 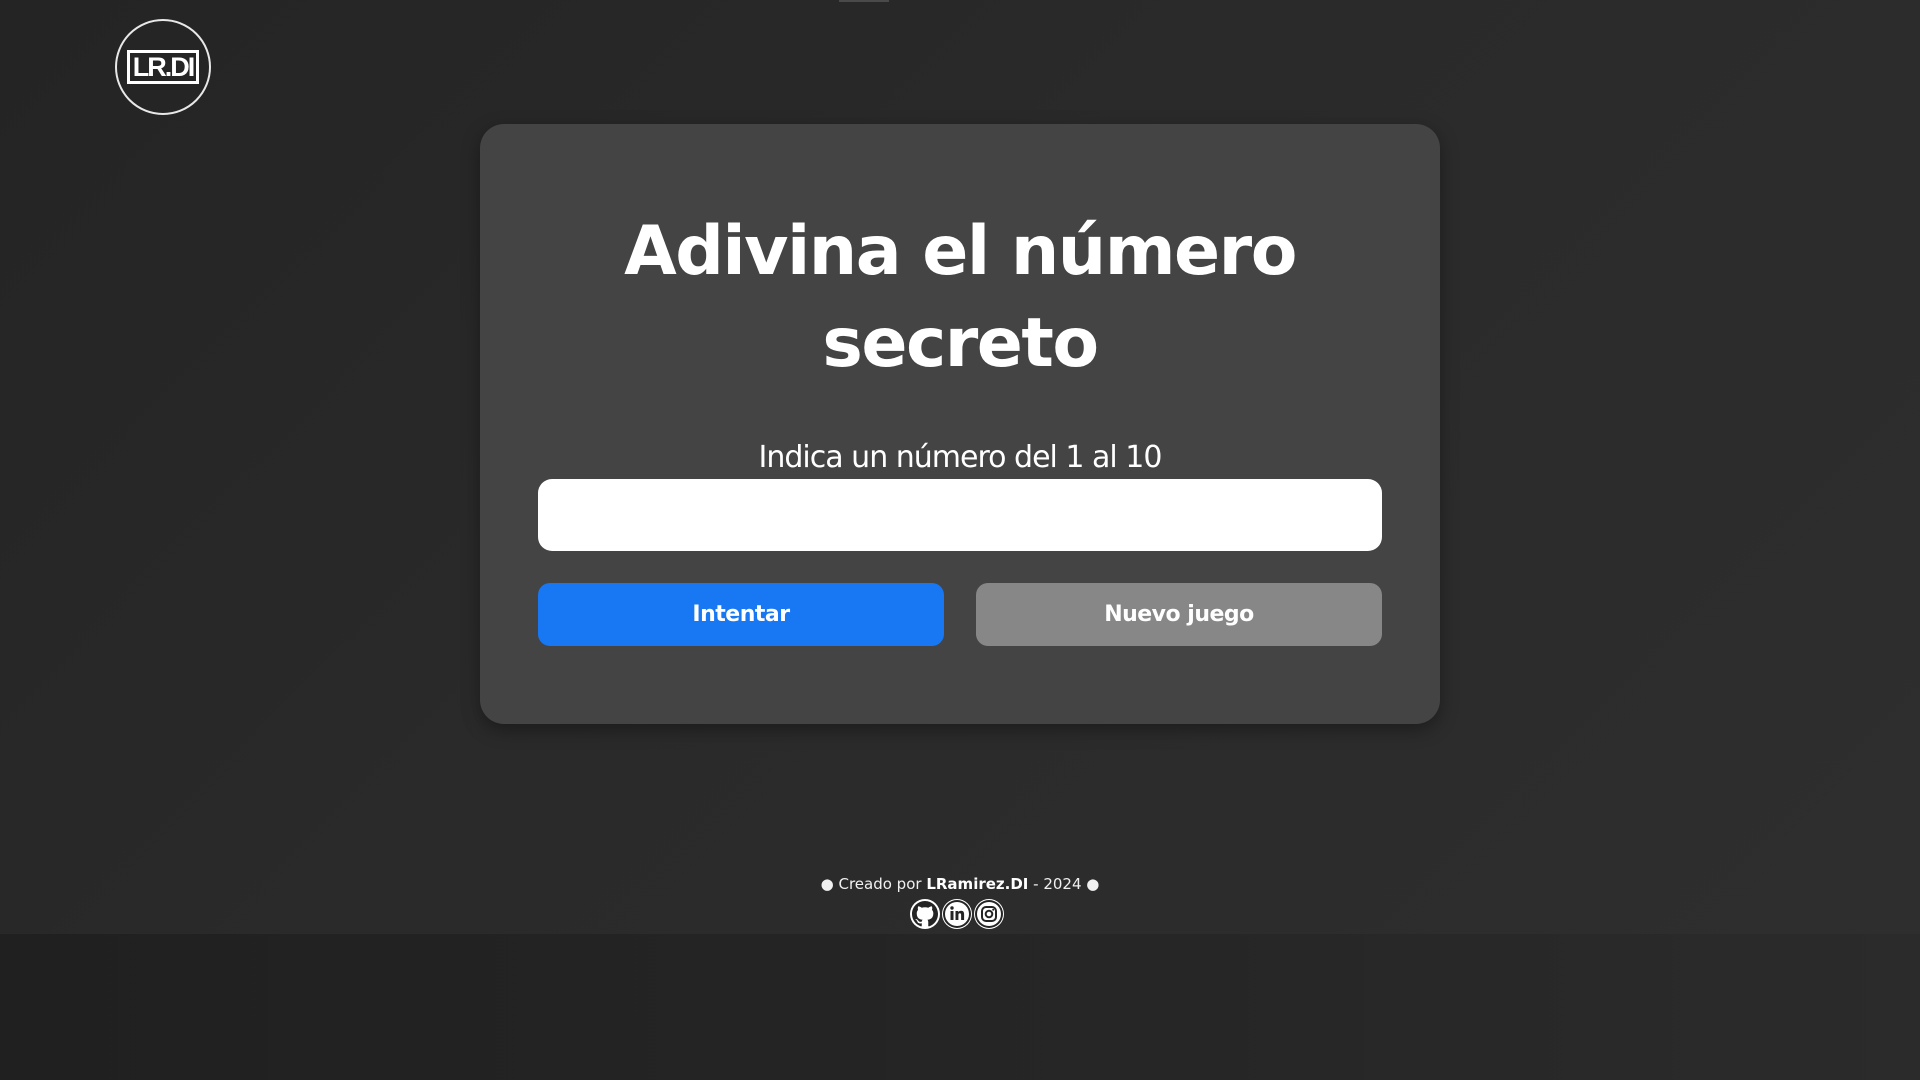 I want to click on top-indicator, so click(x=864, y=1).